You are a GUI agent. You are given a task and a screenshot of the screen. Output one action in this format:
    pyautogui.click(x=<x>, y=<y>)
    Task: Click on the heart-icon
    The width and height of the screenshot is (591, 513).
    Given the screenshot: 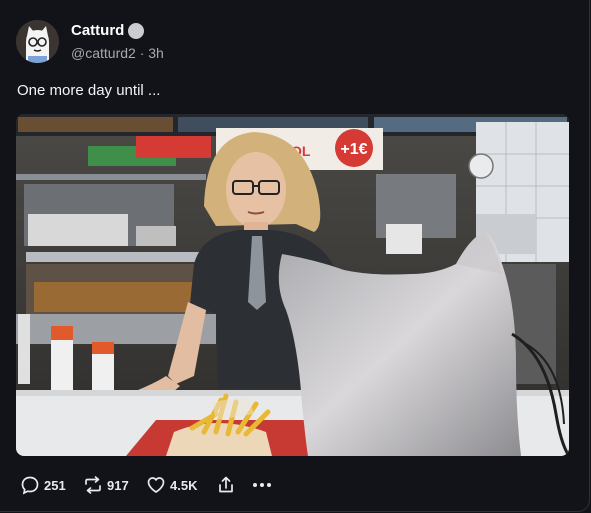 What is the action you would take?
    pyautogui.click(x=156, y=485)
    